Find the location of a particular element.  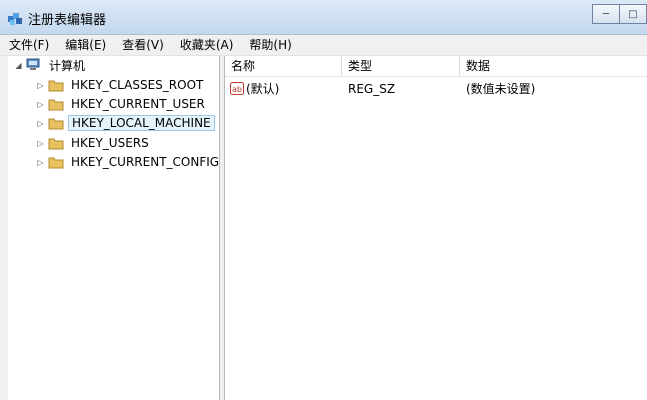

maximize-button: □ is located at coordinates (633, 14).